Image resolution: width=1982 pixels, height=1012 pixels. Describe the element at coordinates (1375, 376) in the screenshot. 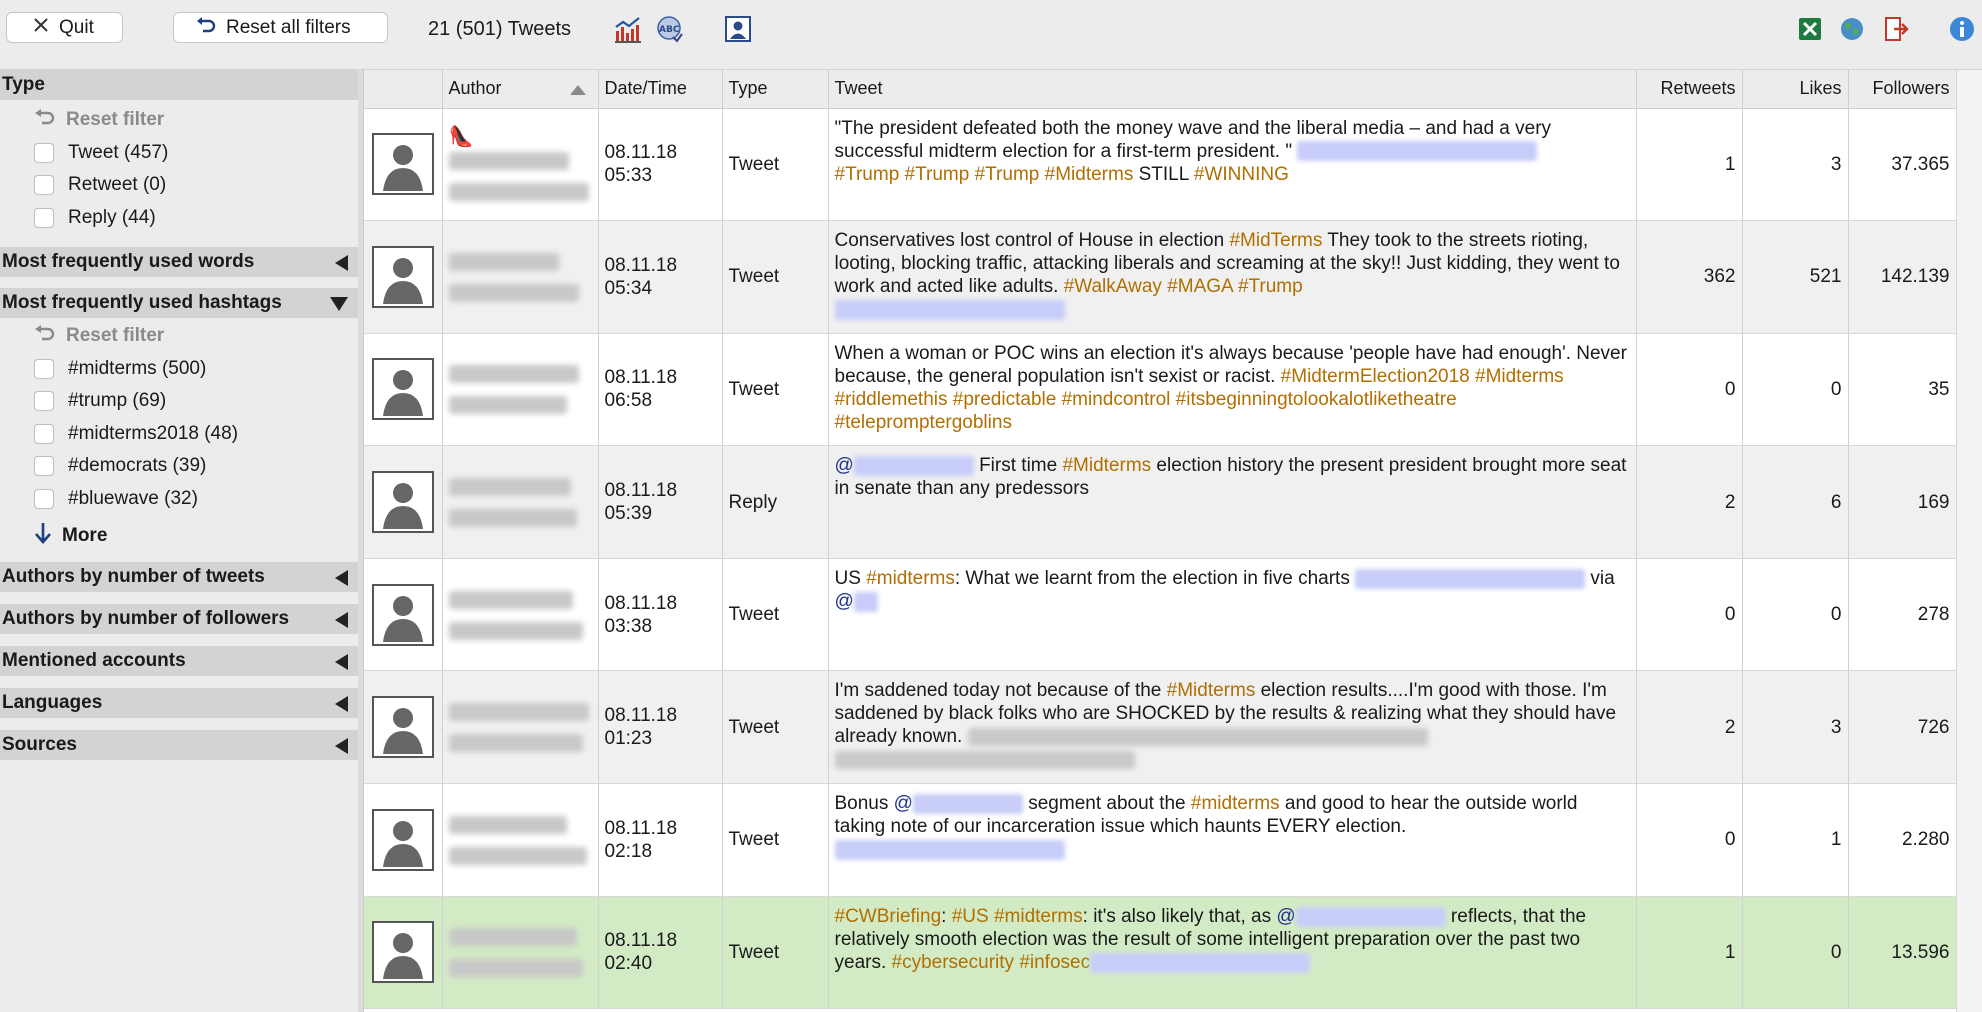

I see `hashtag-link: #MidtermElection2018` at that location.